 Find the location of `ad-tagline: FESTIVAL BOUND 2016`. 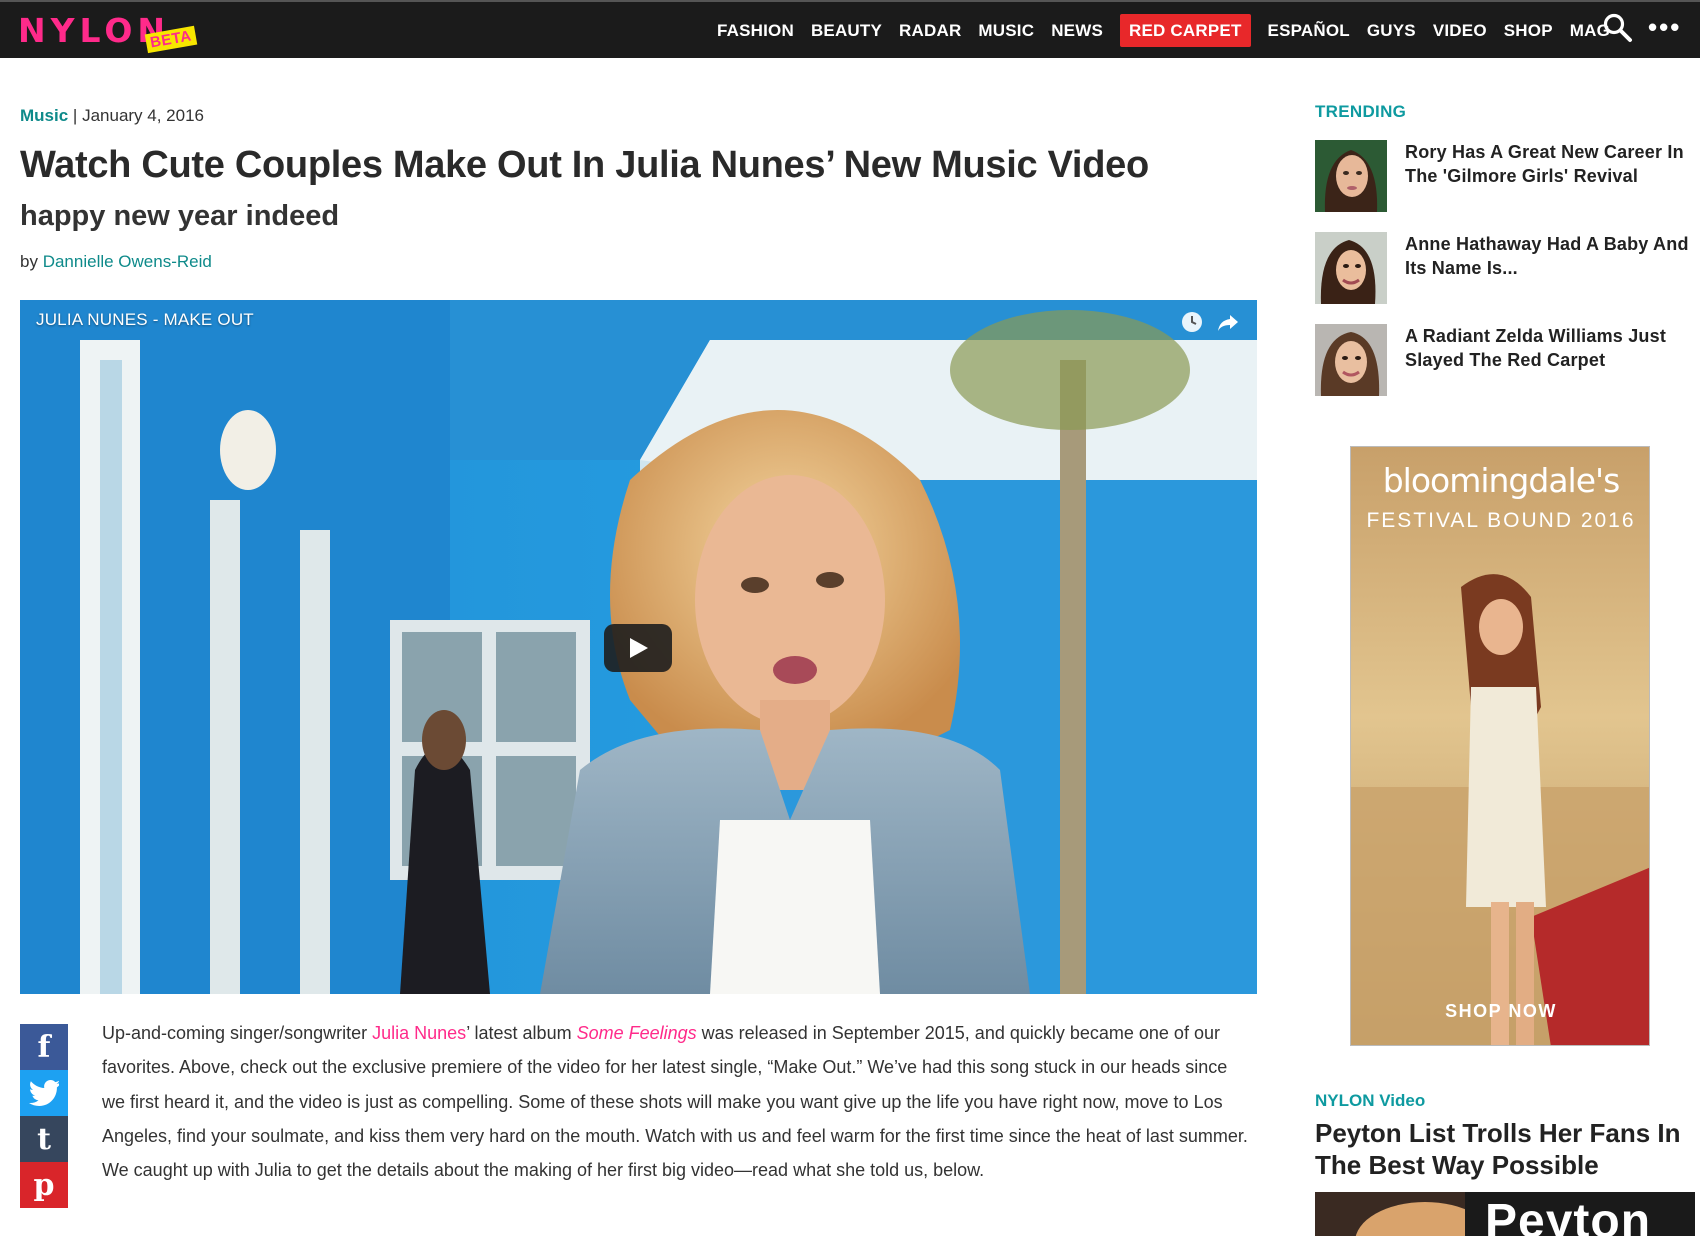

ad-tagline: FESTIVAL BOUND 2016 is located at coordinates (1501, 520).